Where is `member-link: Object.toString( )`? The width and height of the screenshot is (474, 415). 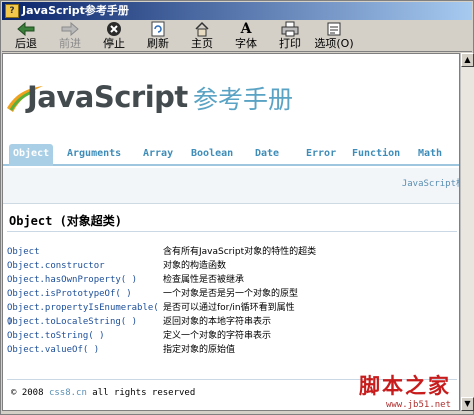 member-link: Object.toString( ) is located at coordinates (85, 336).